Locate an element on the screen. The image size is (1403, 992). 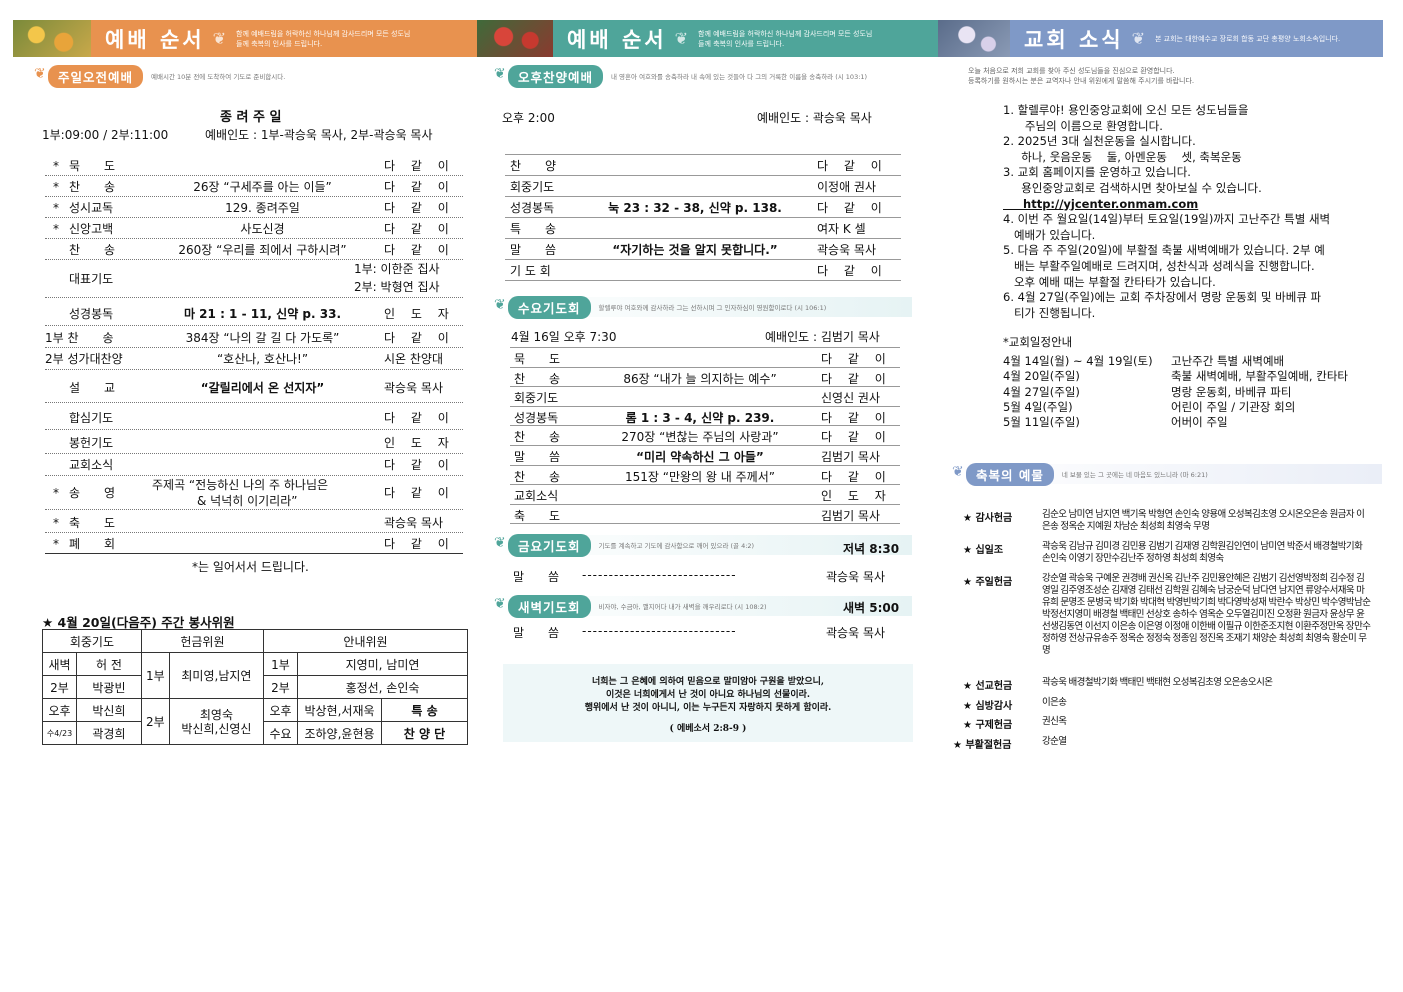
order-item-name: 축 도 is located at coordinates (537, 515).